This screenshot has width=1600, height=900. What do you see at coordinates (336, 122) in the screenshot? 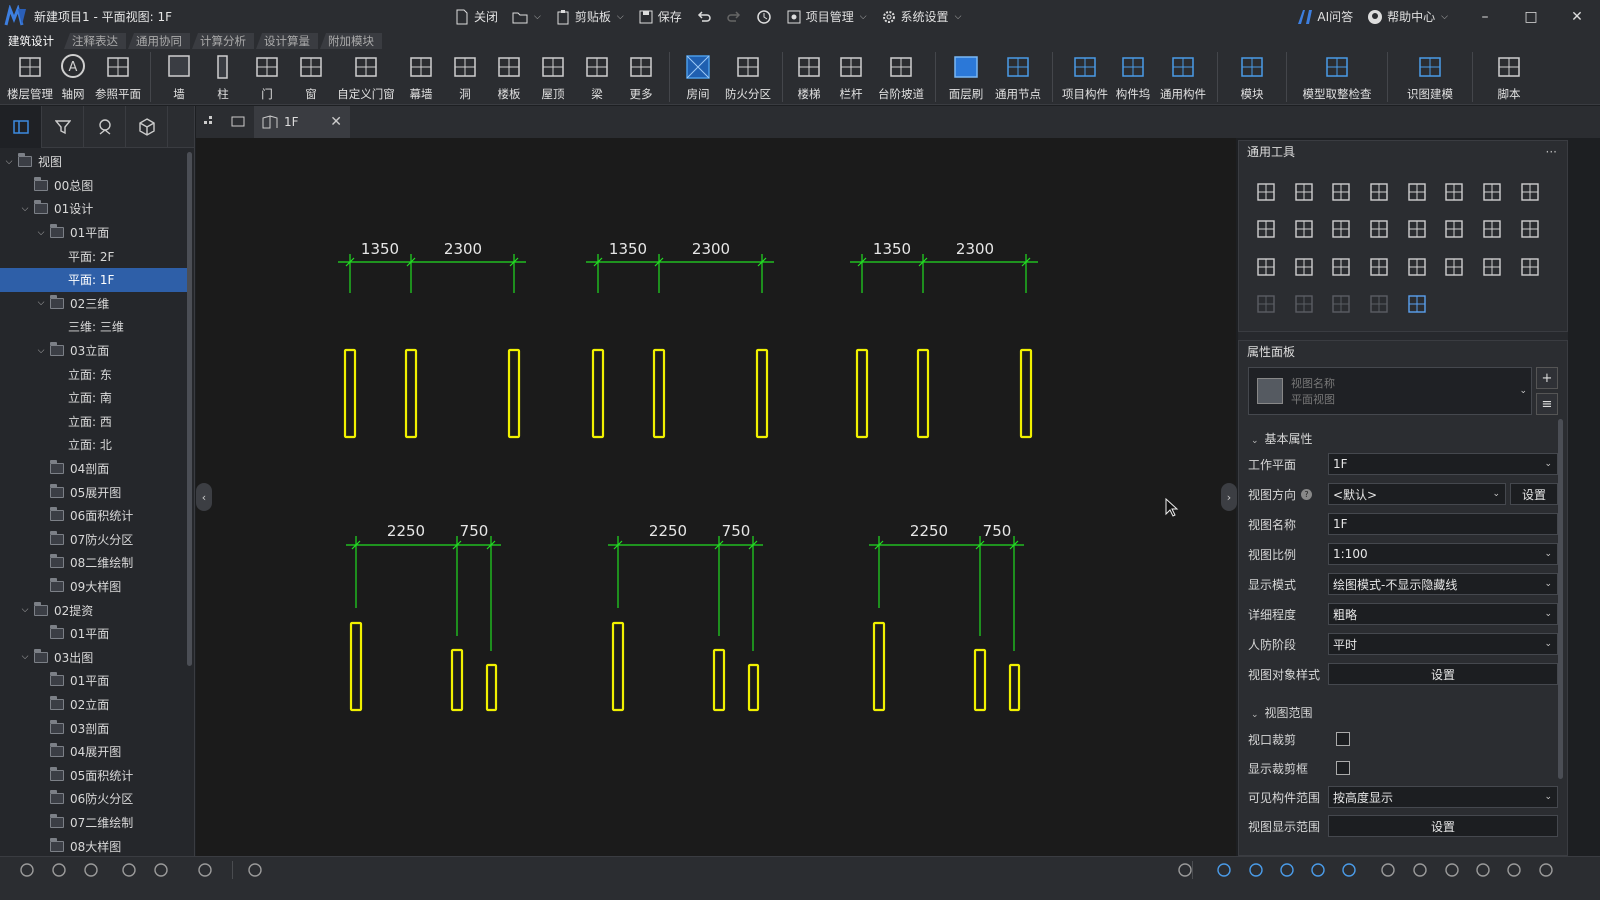
I see `close-tab-icon: ✕` at bounding box center [336, 122].